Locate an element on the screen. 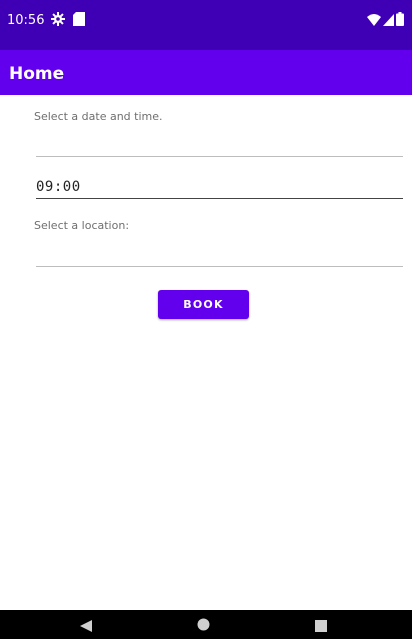 This screenshot has height=639, width=412. book-button: BOOK is located at coordinates (203, 304).